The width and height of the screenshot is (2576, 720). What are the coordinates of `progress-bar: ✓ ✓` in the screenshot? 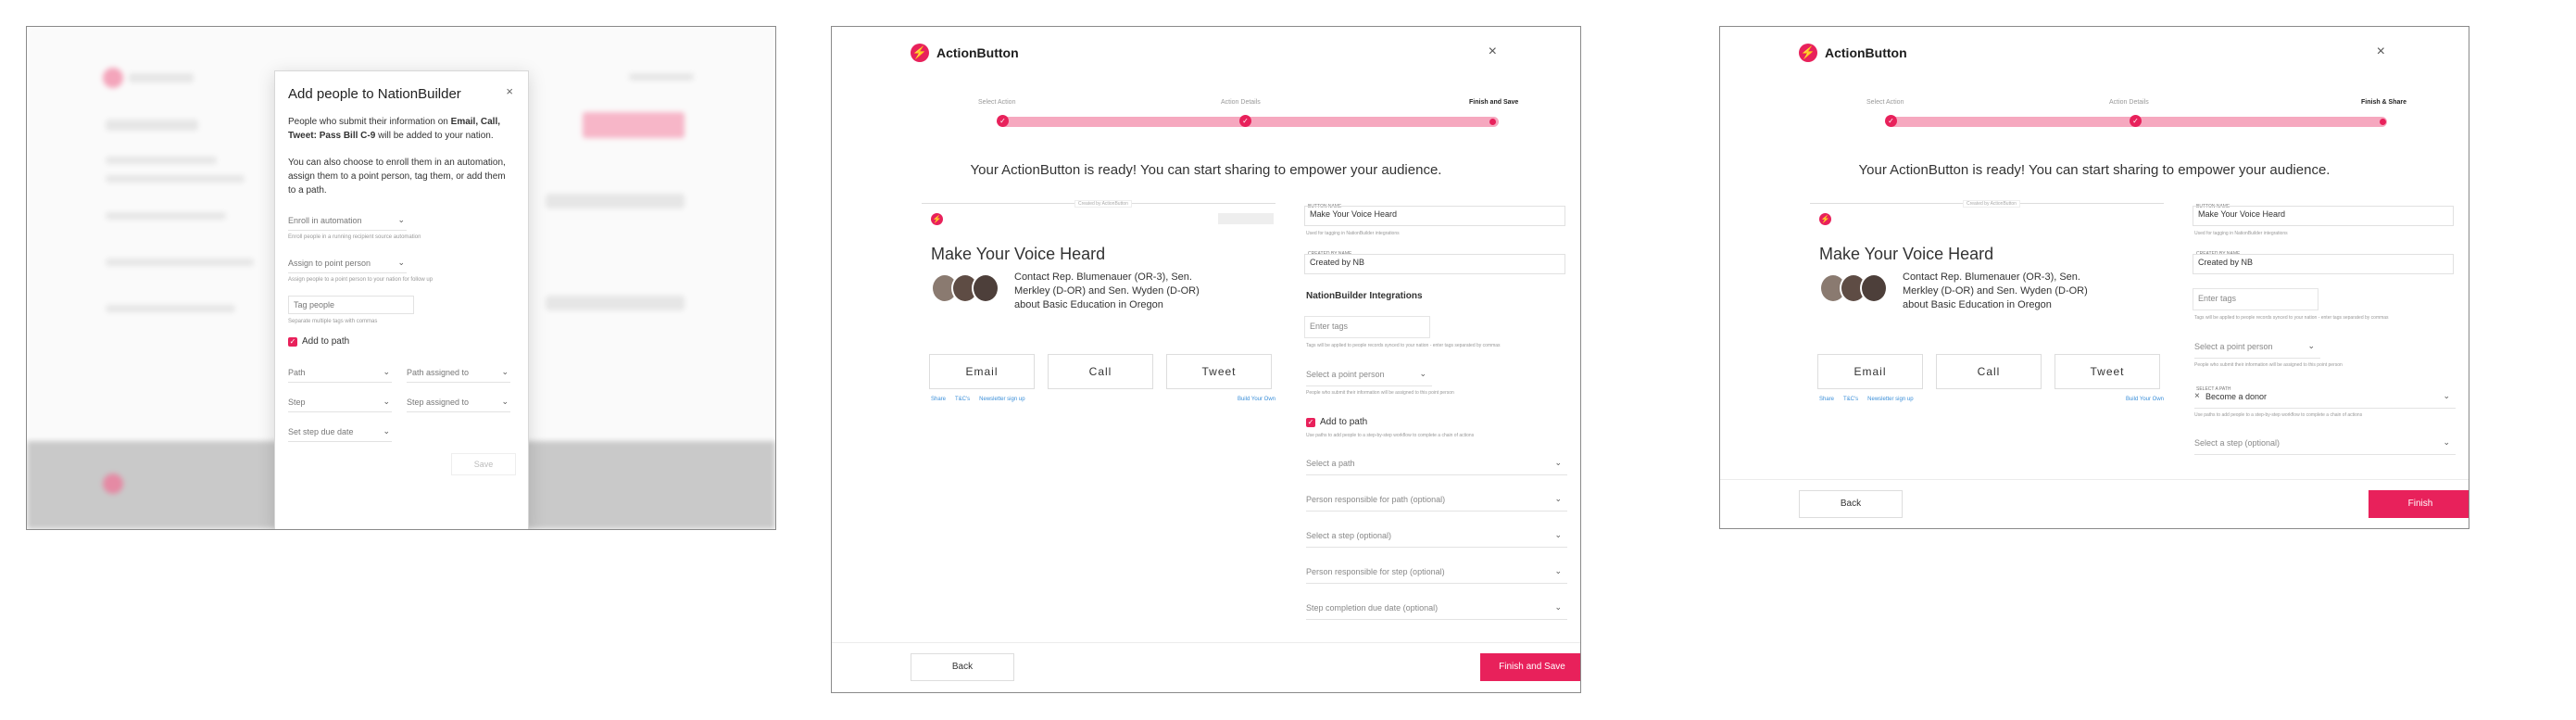 It's located at (2136, 121).